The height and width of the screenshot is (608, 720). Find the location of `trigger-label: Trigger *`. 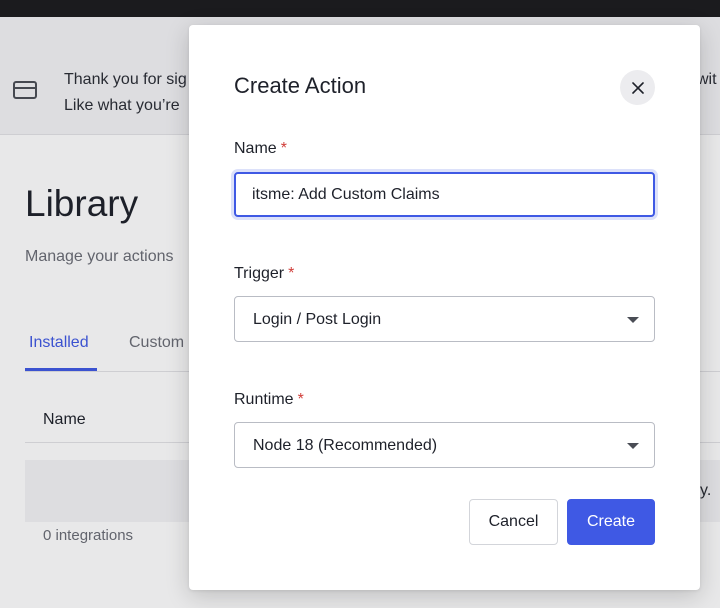

trigger-label: Trigger * is located at coordinates (264, 274).